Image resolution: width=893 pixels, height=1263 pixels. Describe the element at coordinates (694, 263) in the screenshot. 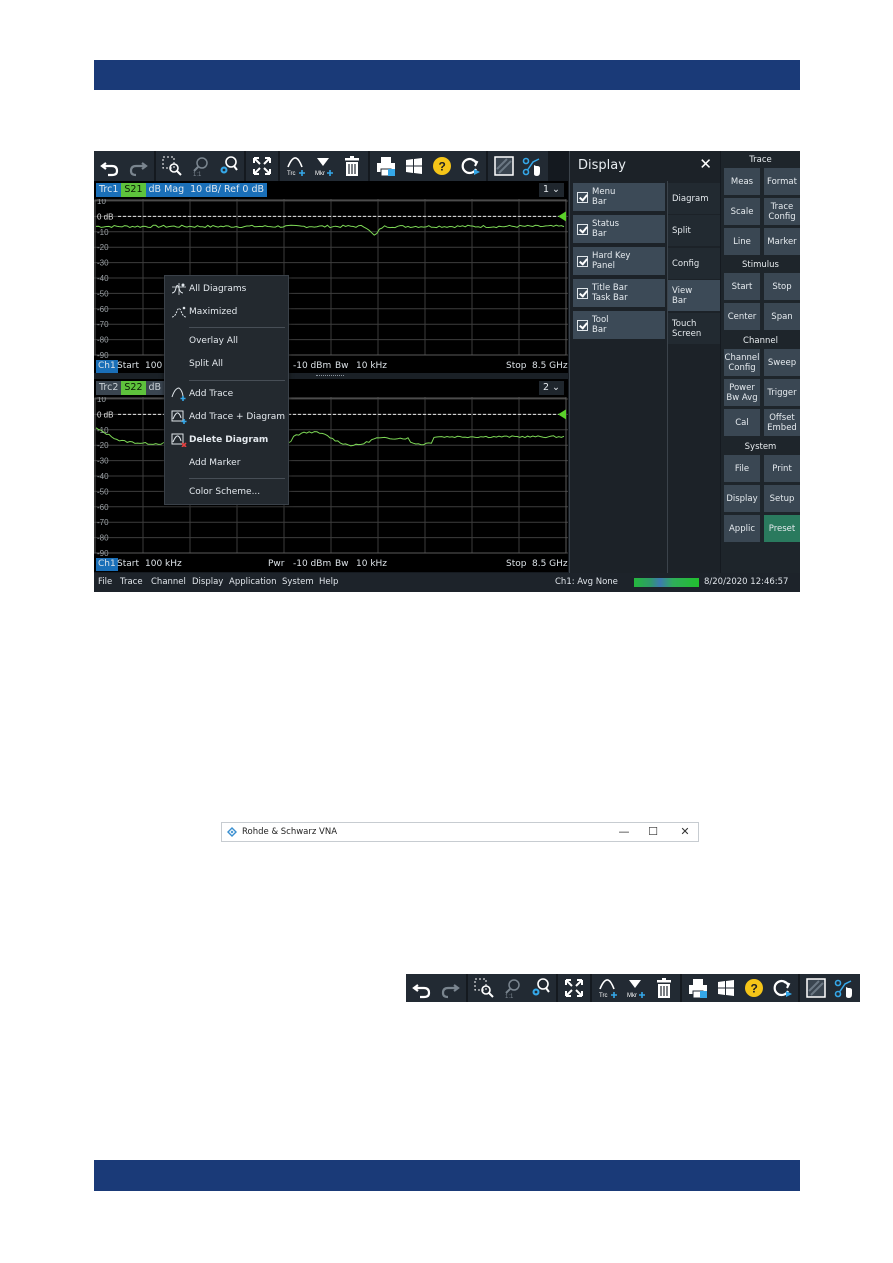

I see `tab-config: Config` at that location.